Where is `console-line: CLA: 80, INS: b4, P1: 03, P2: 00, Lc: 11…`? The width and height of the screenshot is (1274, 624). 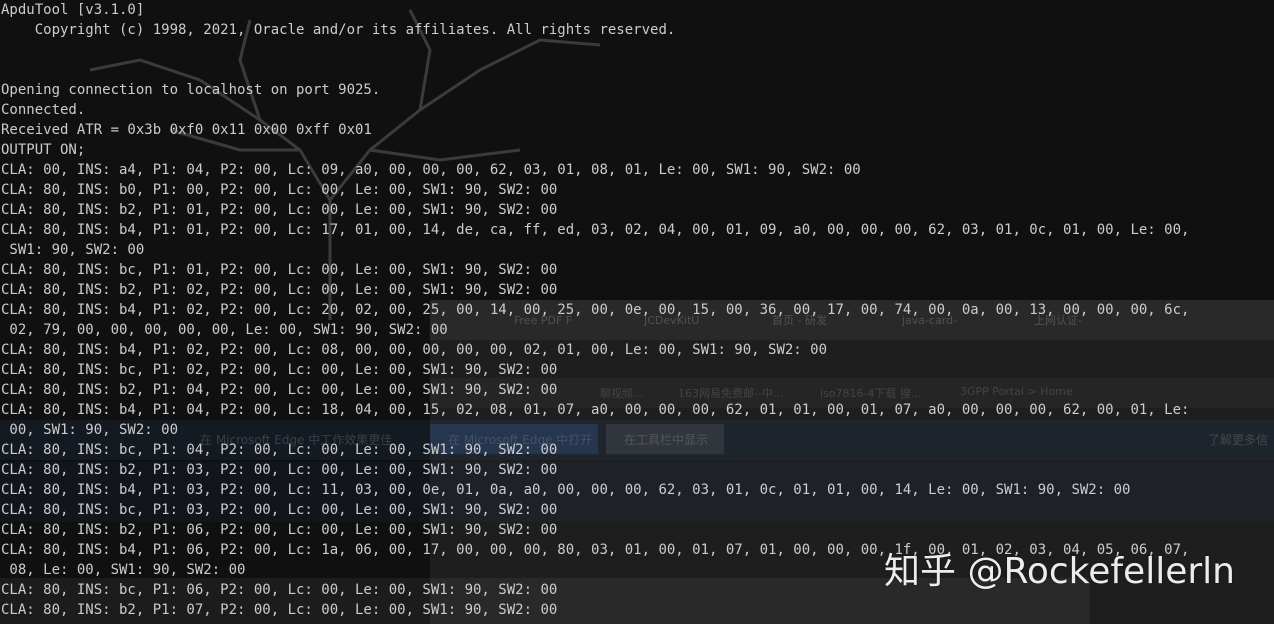 console-line: CLA: 80, INS: b4, P1: 03, P2: 00, Lc: 11… is located at coordinates (566, 490).